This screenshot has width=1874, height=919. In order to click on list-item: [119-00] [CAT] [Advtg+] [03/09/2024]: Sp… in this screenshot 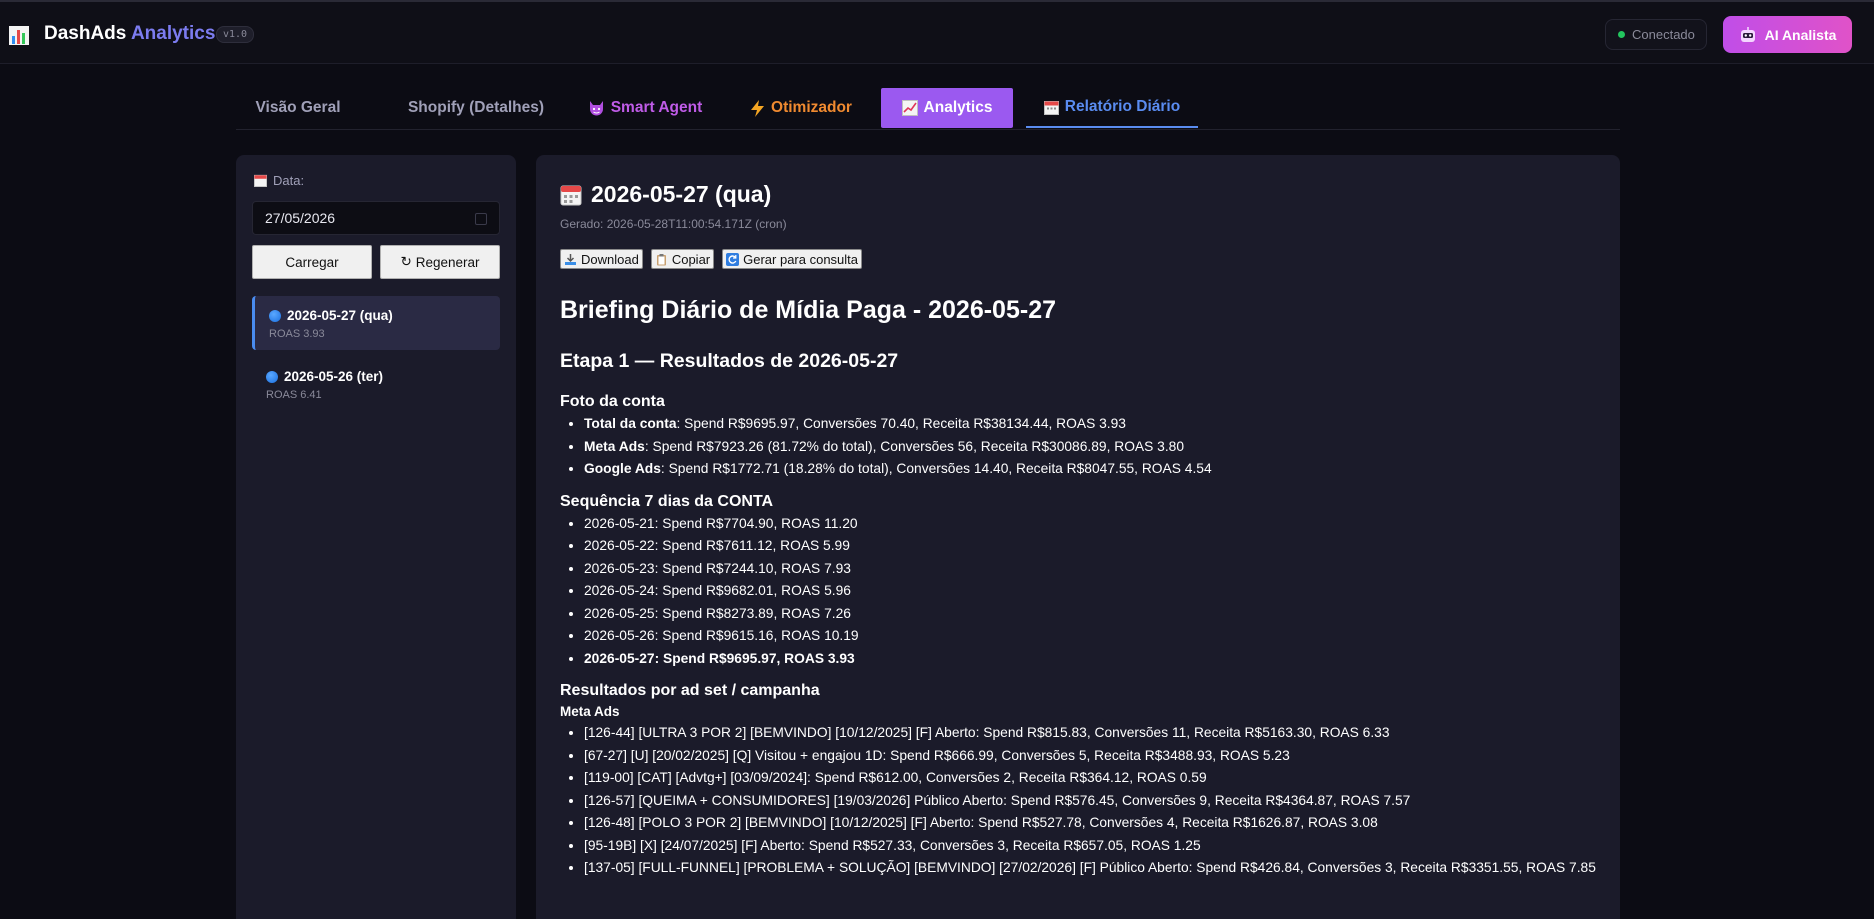, I will do `click(1092, 778)`.